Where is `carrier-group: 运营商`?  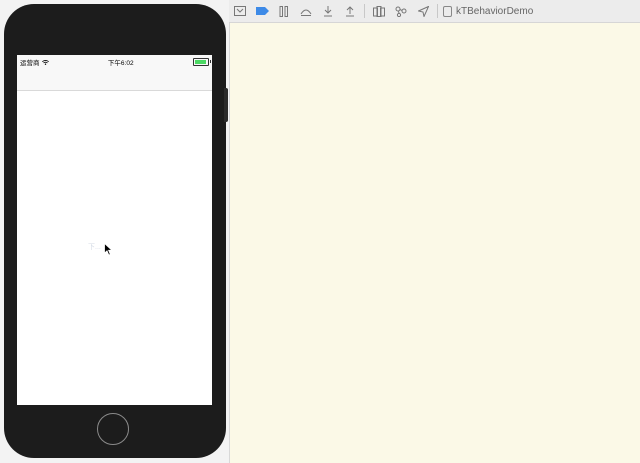
carrier-group: 运营商 is located at coordinates (34, 62).